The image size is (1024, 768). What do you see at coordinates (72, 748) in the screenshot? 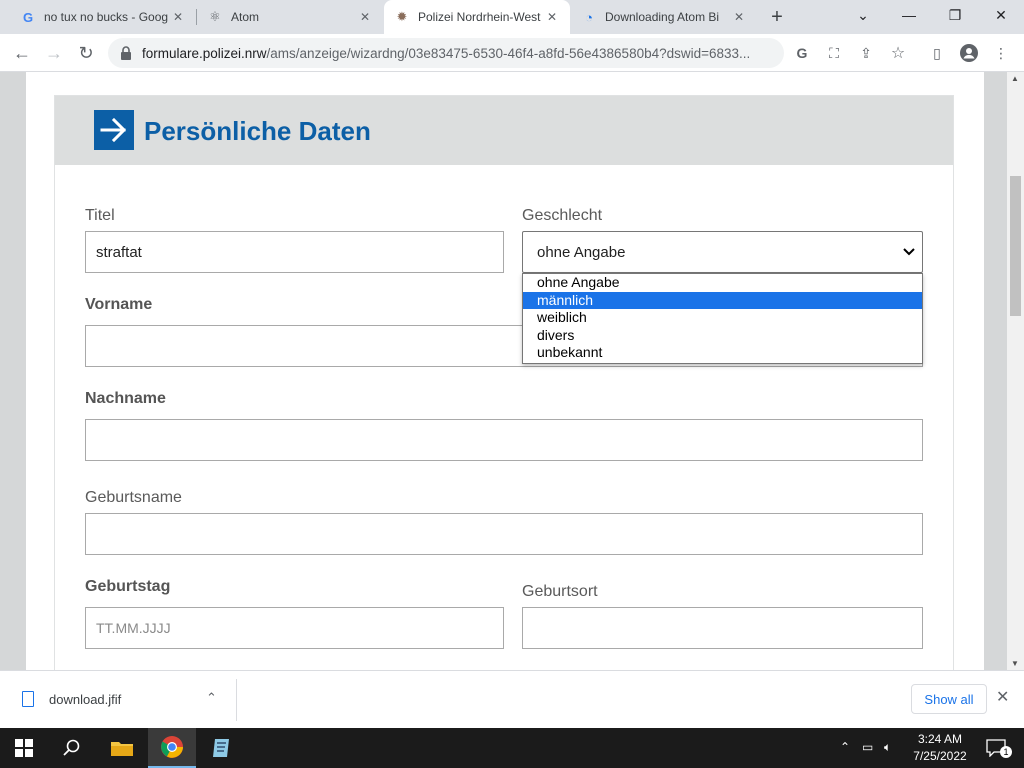
I see `search-icon` at bounding box center [72, 748].